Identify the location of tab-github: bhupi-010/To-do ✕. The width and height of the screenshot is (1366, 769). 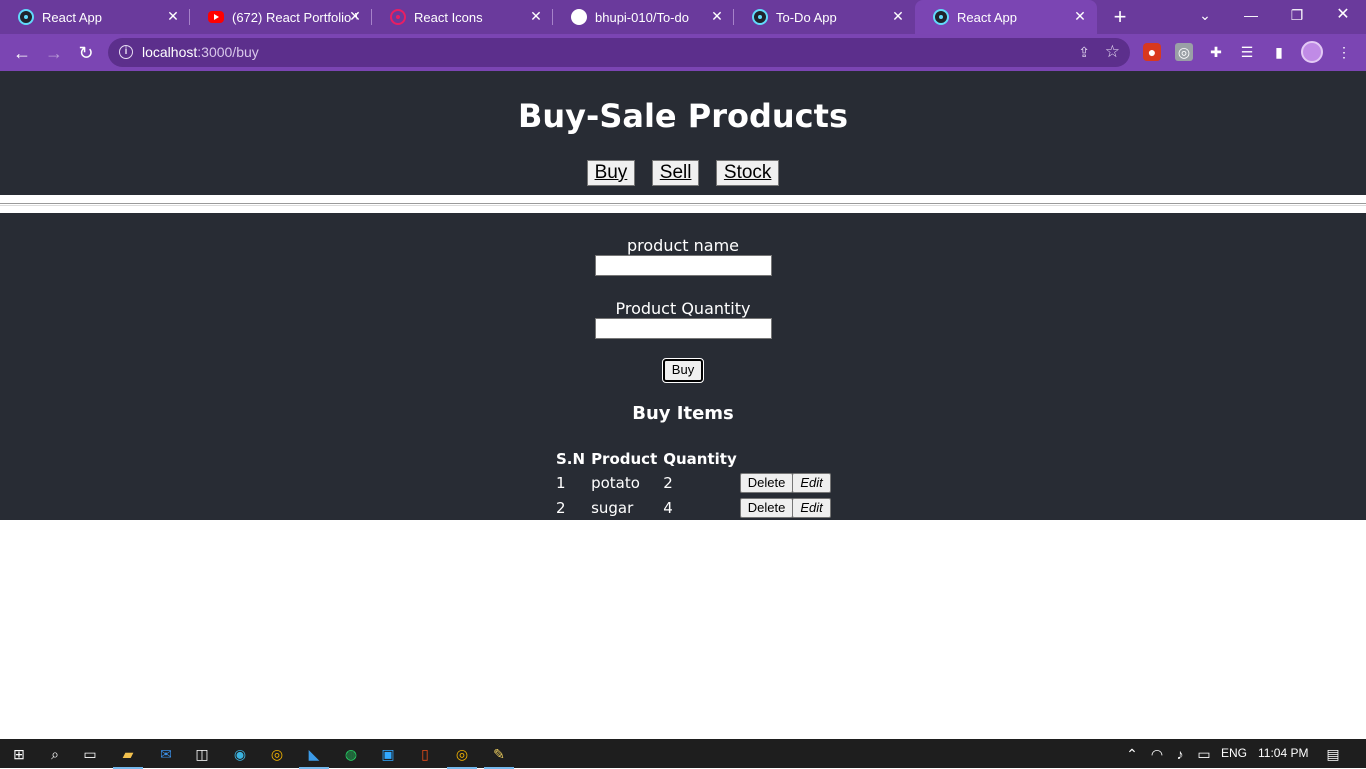
(643, 17).